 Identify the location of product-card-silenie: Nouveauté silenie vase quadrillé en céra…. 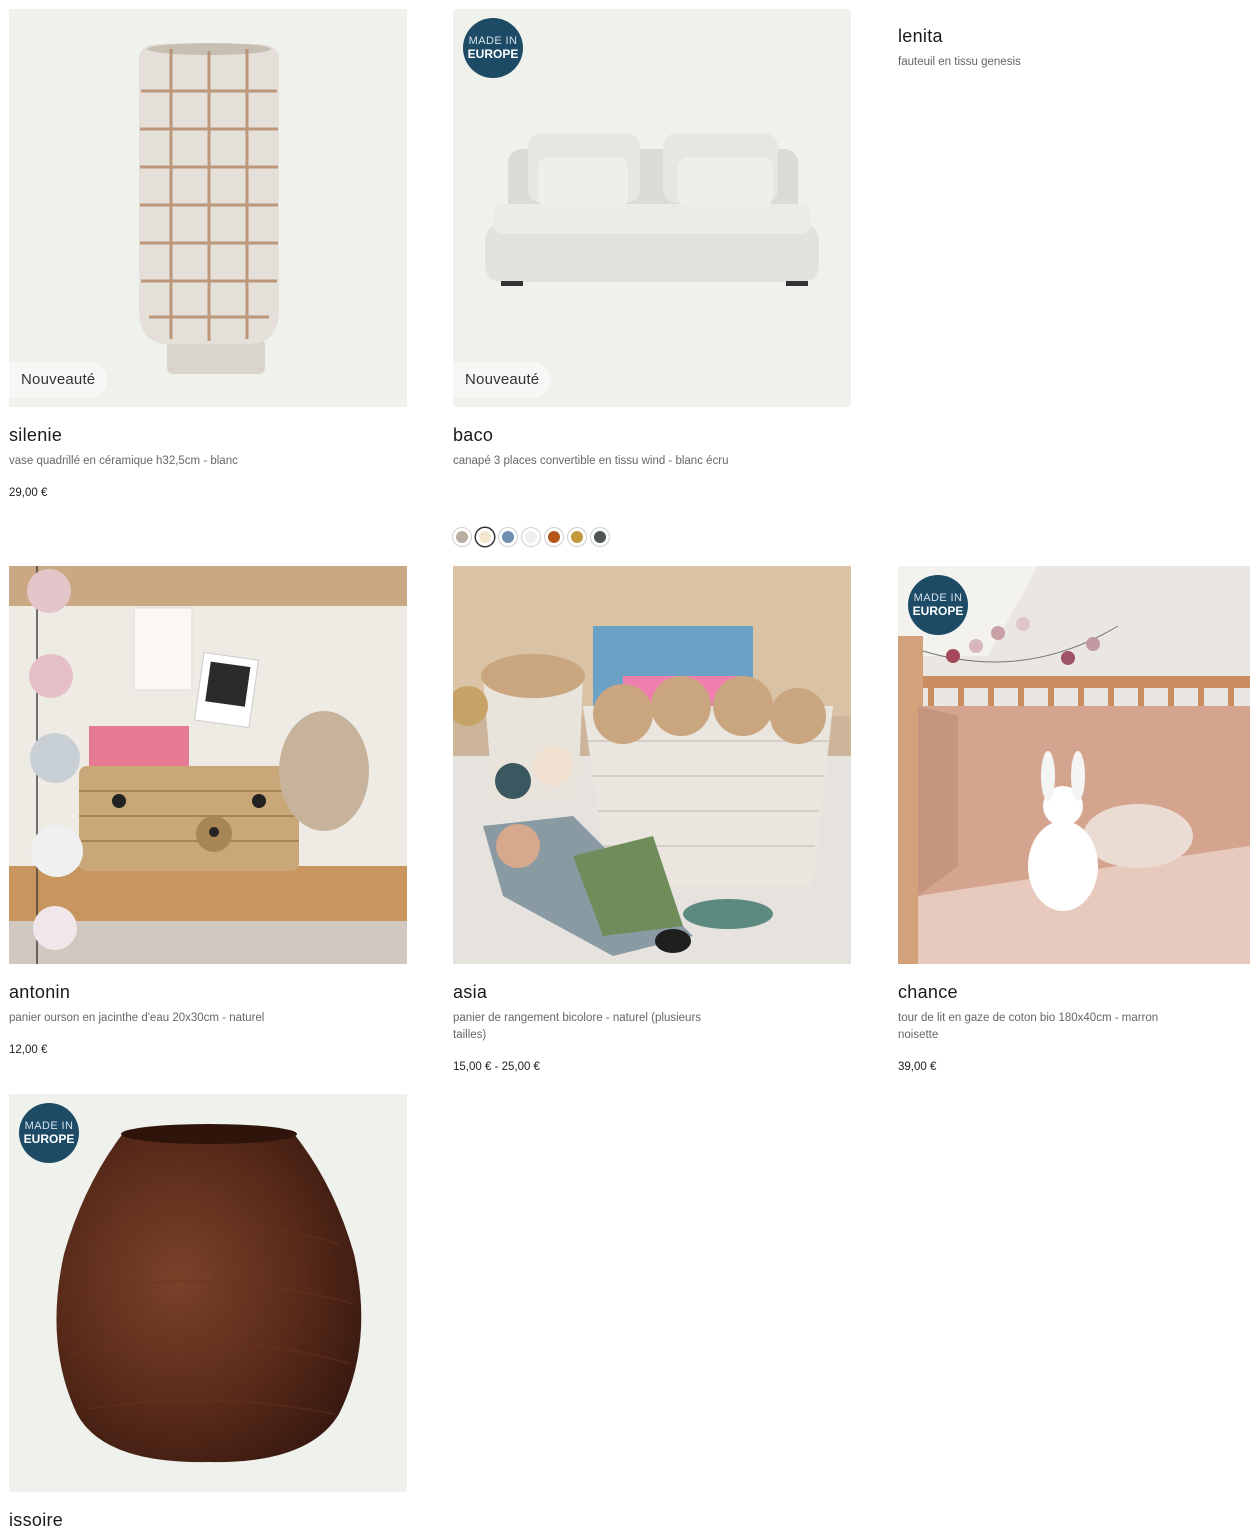
(208, 254).